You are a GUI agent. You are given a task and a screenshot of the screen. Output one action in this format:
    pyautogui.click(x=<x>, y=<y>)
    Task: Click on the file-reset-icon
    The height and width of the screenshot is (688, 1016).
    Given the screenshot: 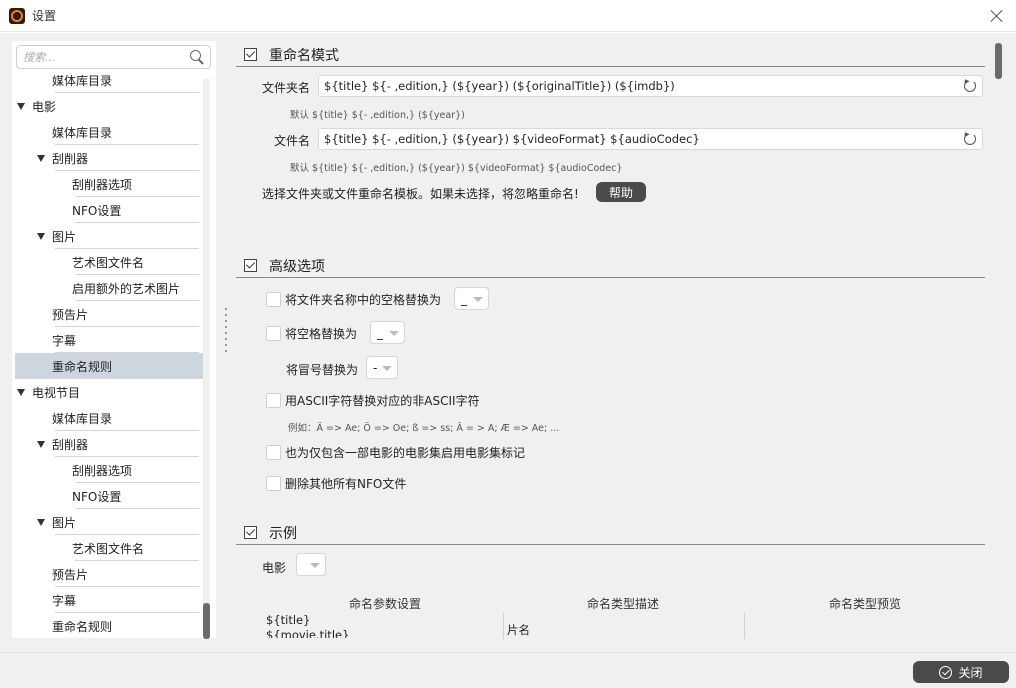 What is the action you would take?
    pyautogui.click(x=970, y=139)
    